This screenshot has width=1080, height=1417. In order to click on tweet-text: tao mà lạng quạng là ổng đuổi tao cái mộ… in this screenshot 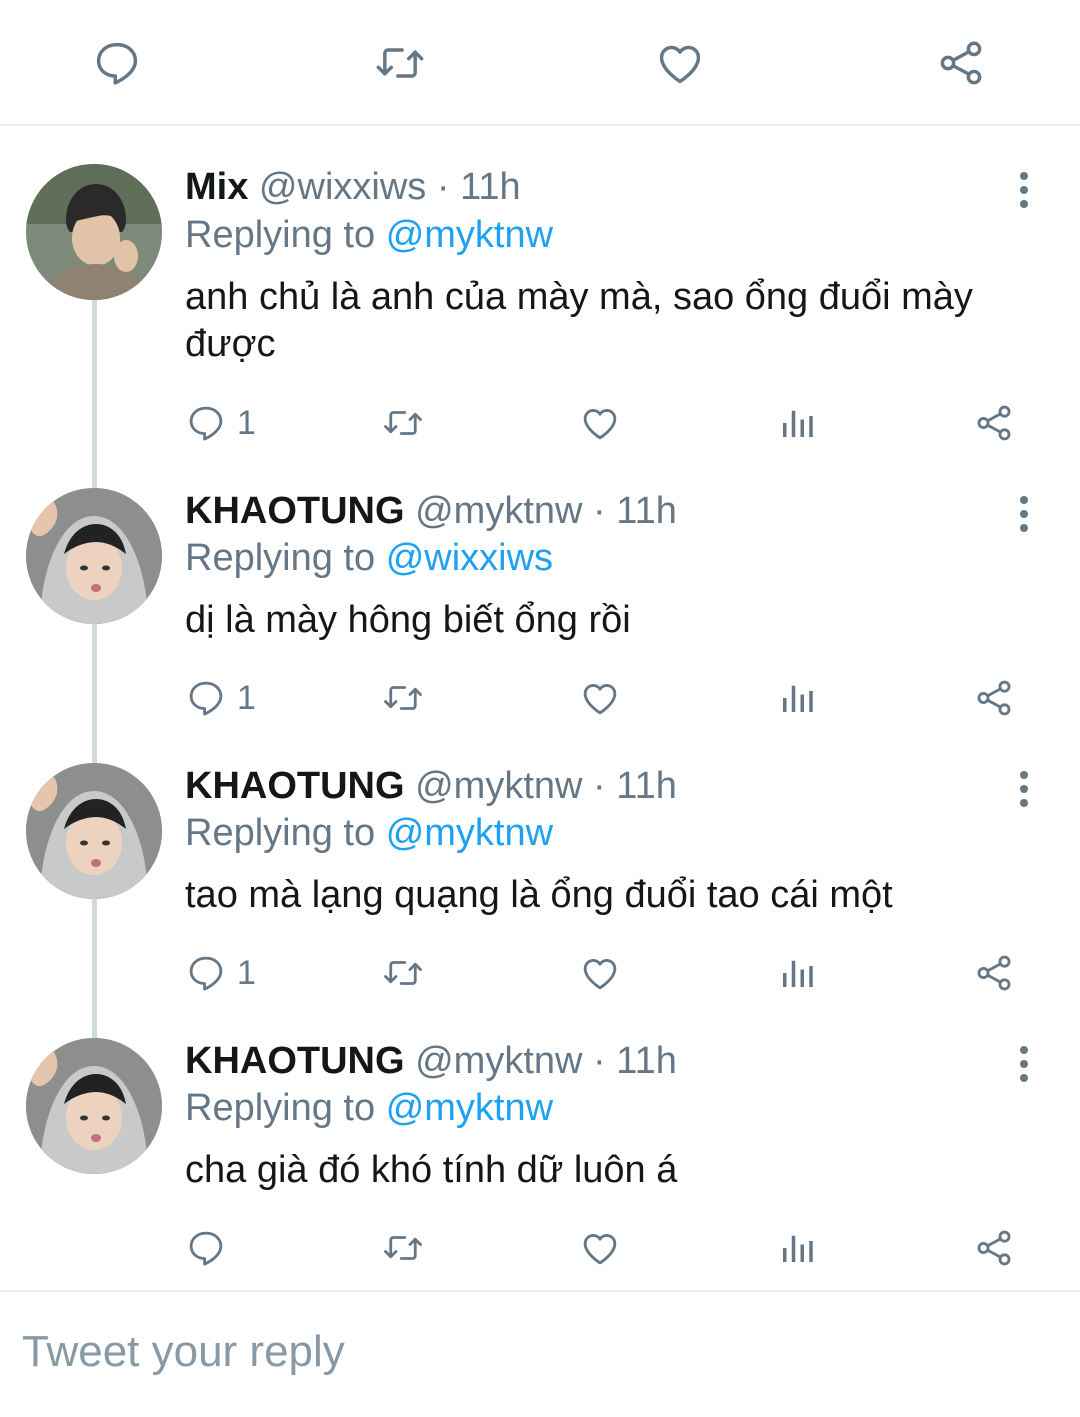, I will do `click(539, 895)`.